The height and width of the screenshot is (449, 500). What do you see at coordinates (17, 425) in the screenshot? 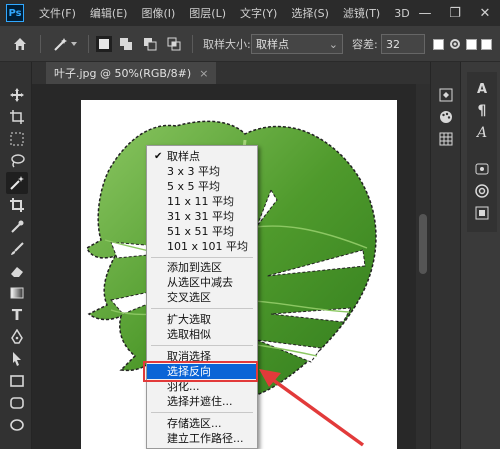
I see `ellipse-icon` at bounding box center [17, 425].